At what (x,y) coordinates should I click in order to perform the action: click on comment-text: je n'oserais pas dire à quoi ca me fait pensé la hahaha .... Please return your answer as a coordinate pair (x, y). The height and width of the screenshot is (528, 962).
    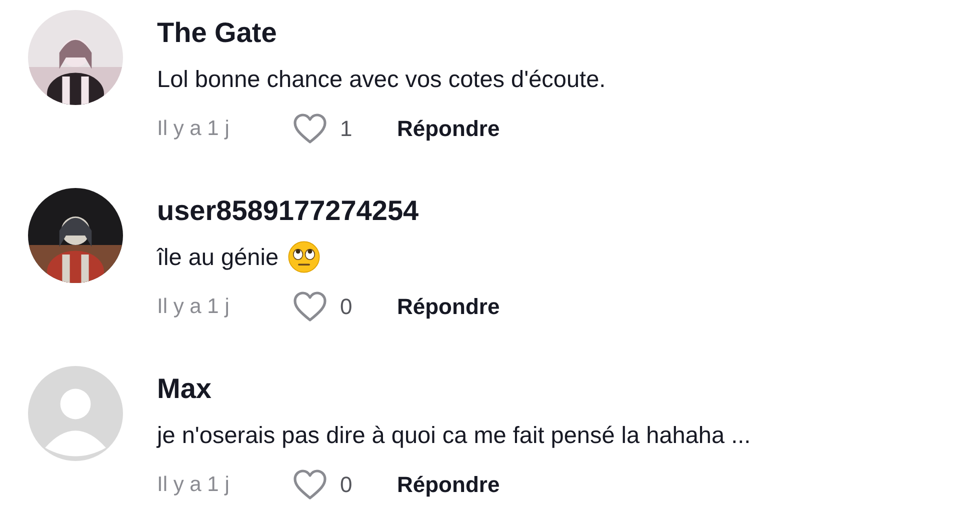
    Looking at the image, I should click on (454, 435).